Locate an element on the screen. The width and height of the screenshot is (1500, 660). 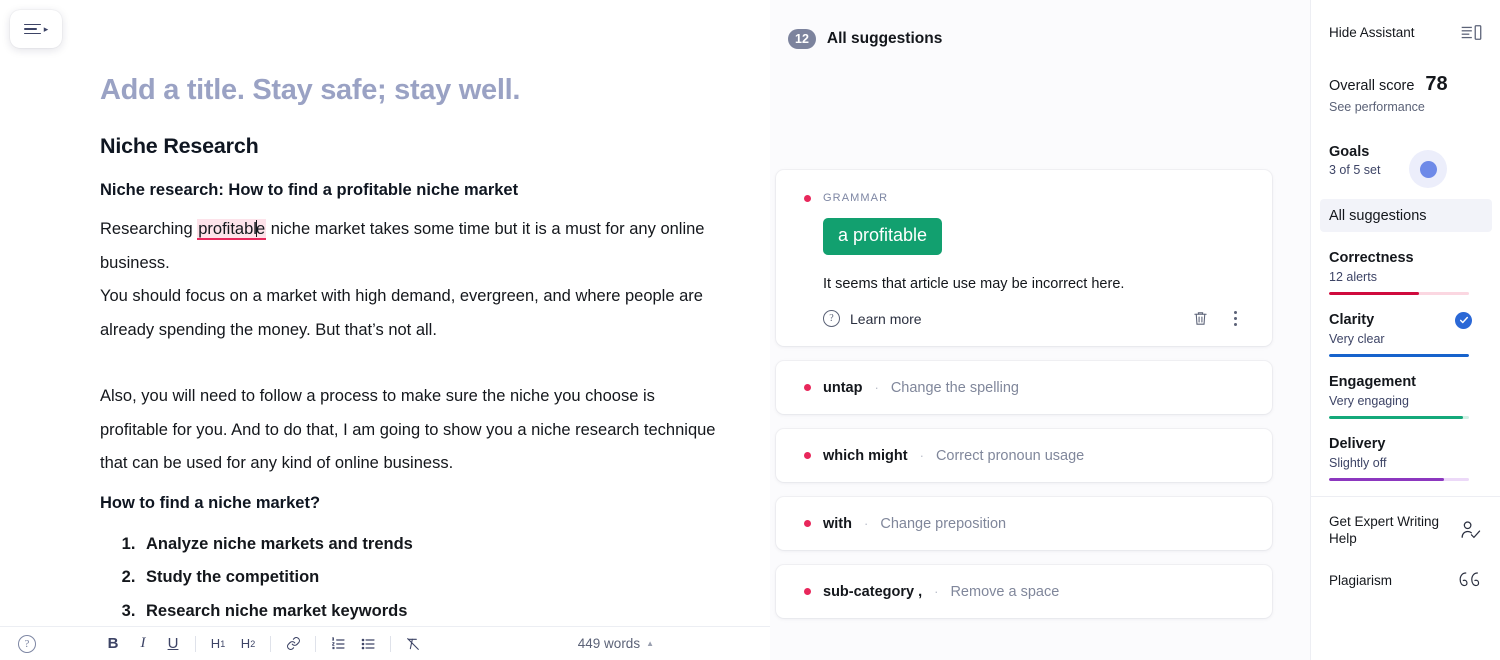
hamburger-menu-button: ▸ is located at coordinates (36, 29).